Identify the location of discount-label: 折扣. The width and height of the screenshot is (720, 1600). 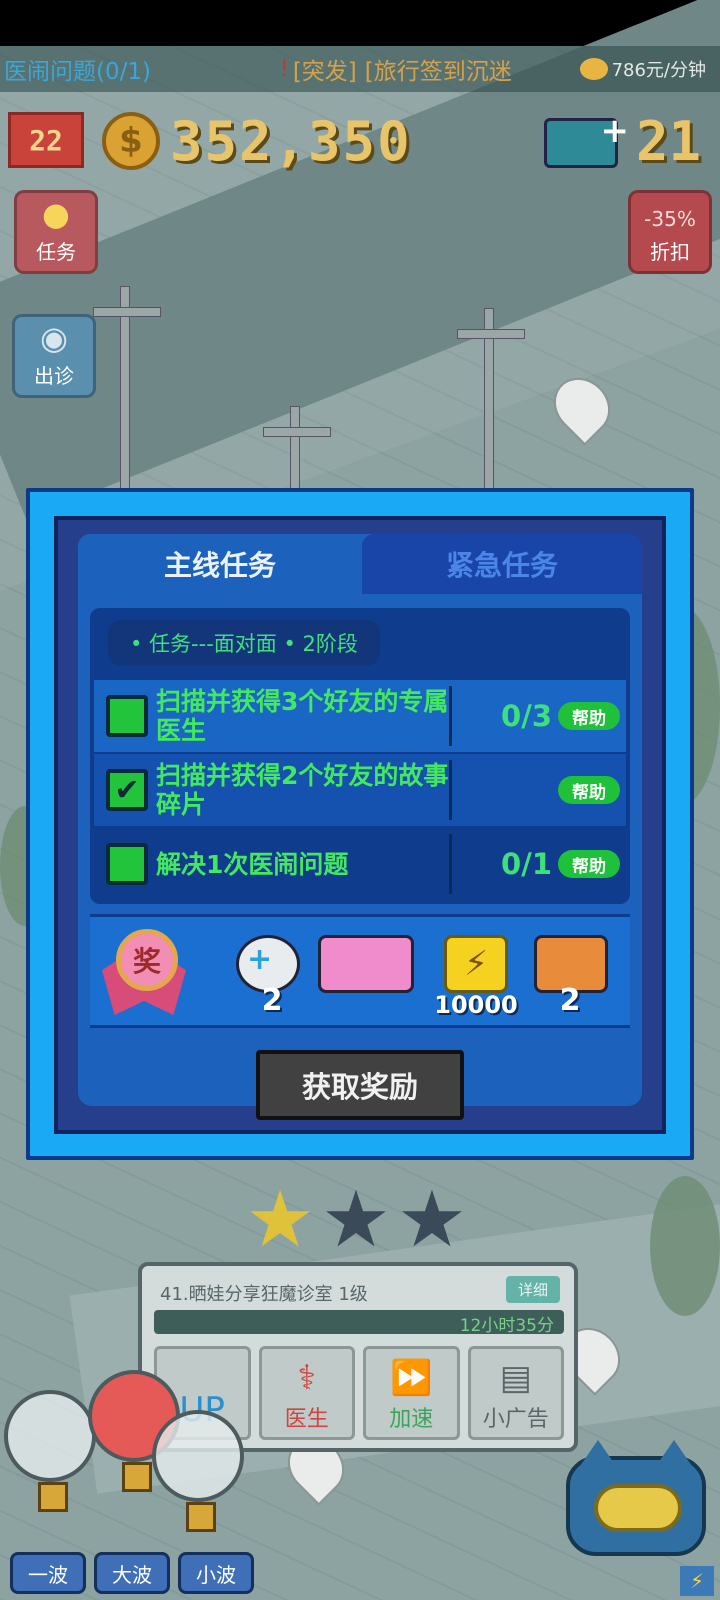
(670, 252).